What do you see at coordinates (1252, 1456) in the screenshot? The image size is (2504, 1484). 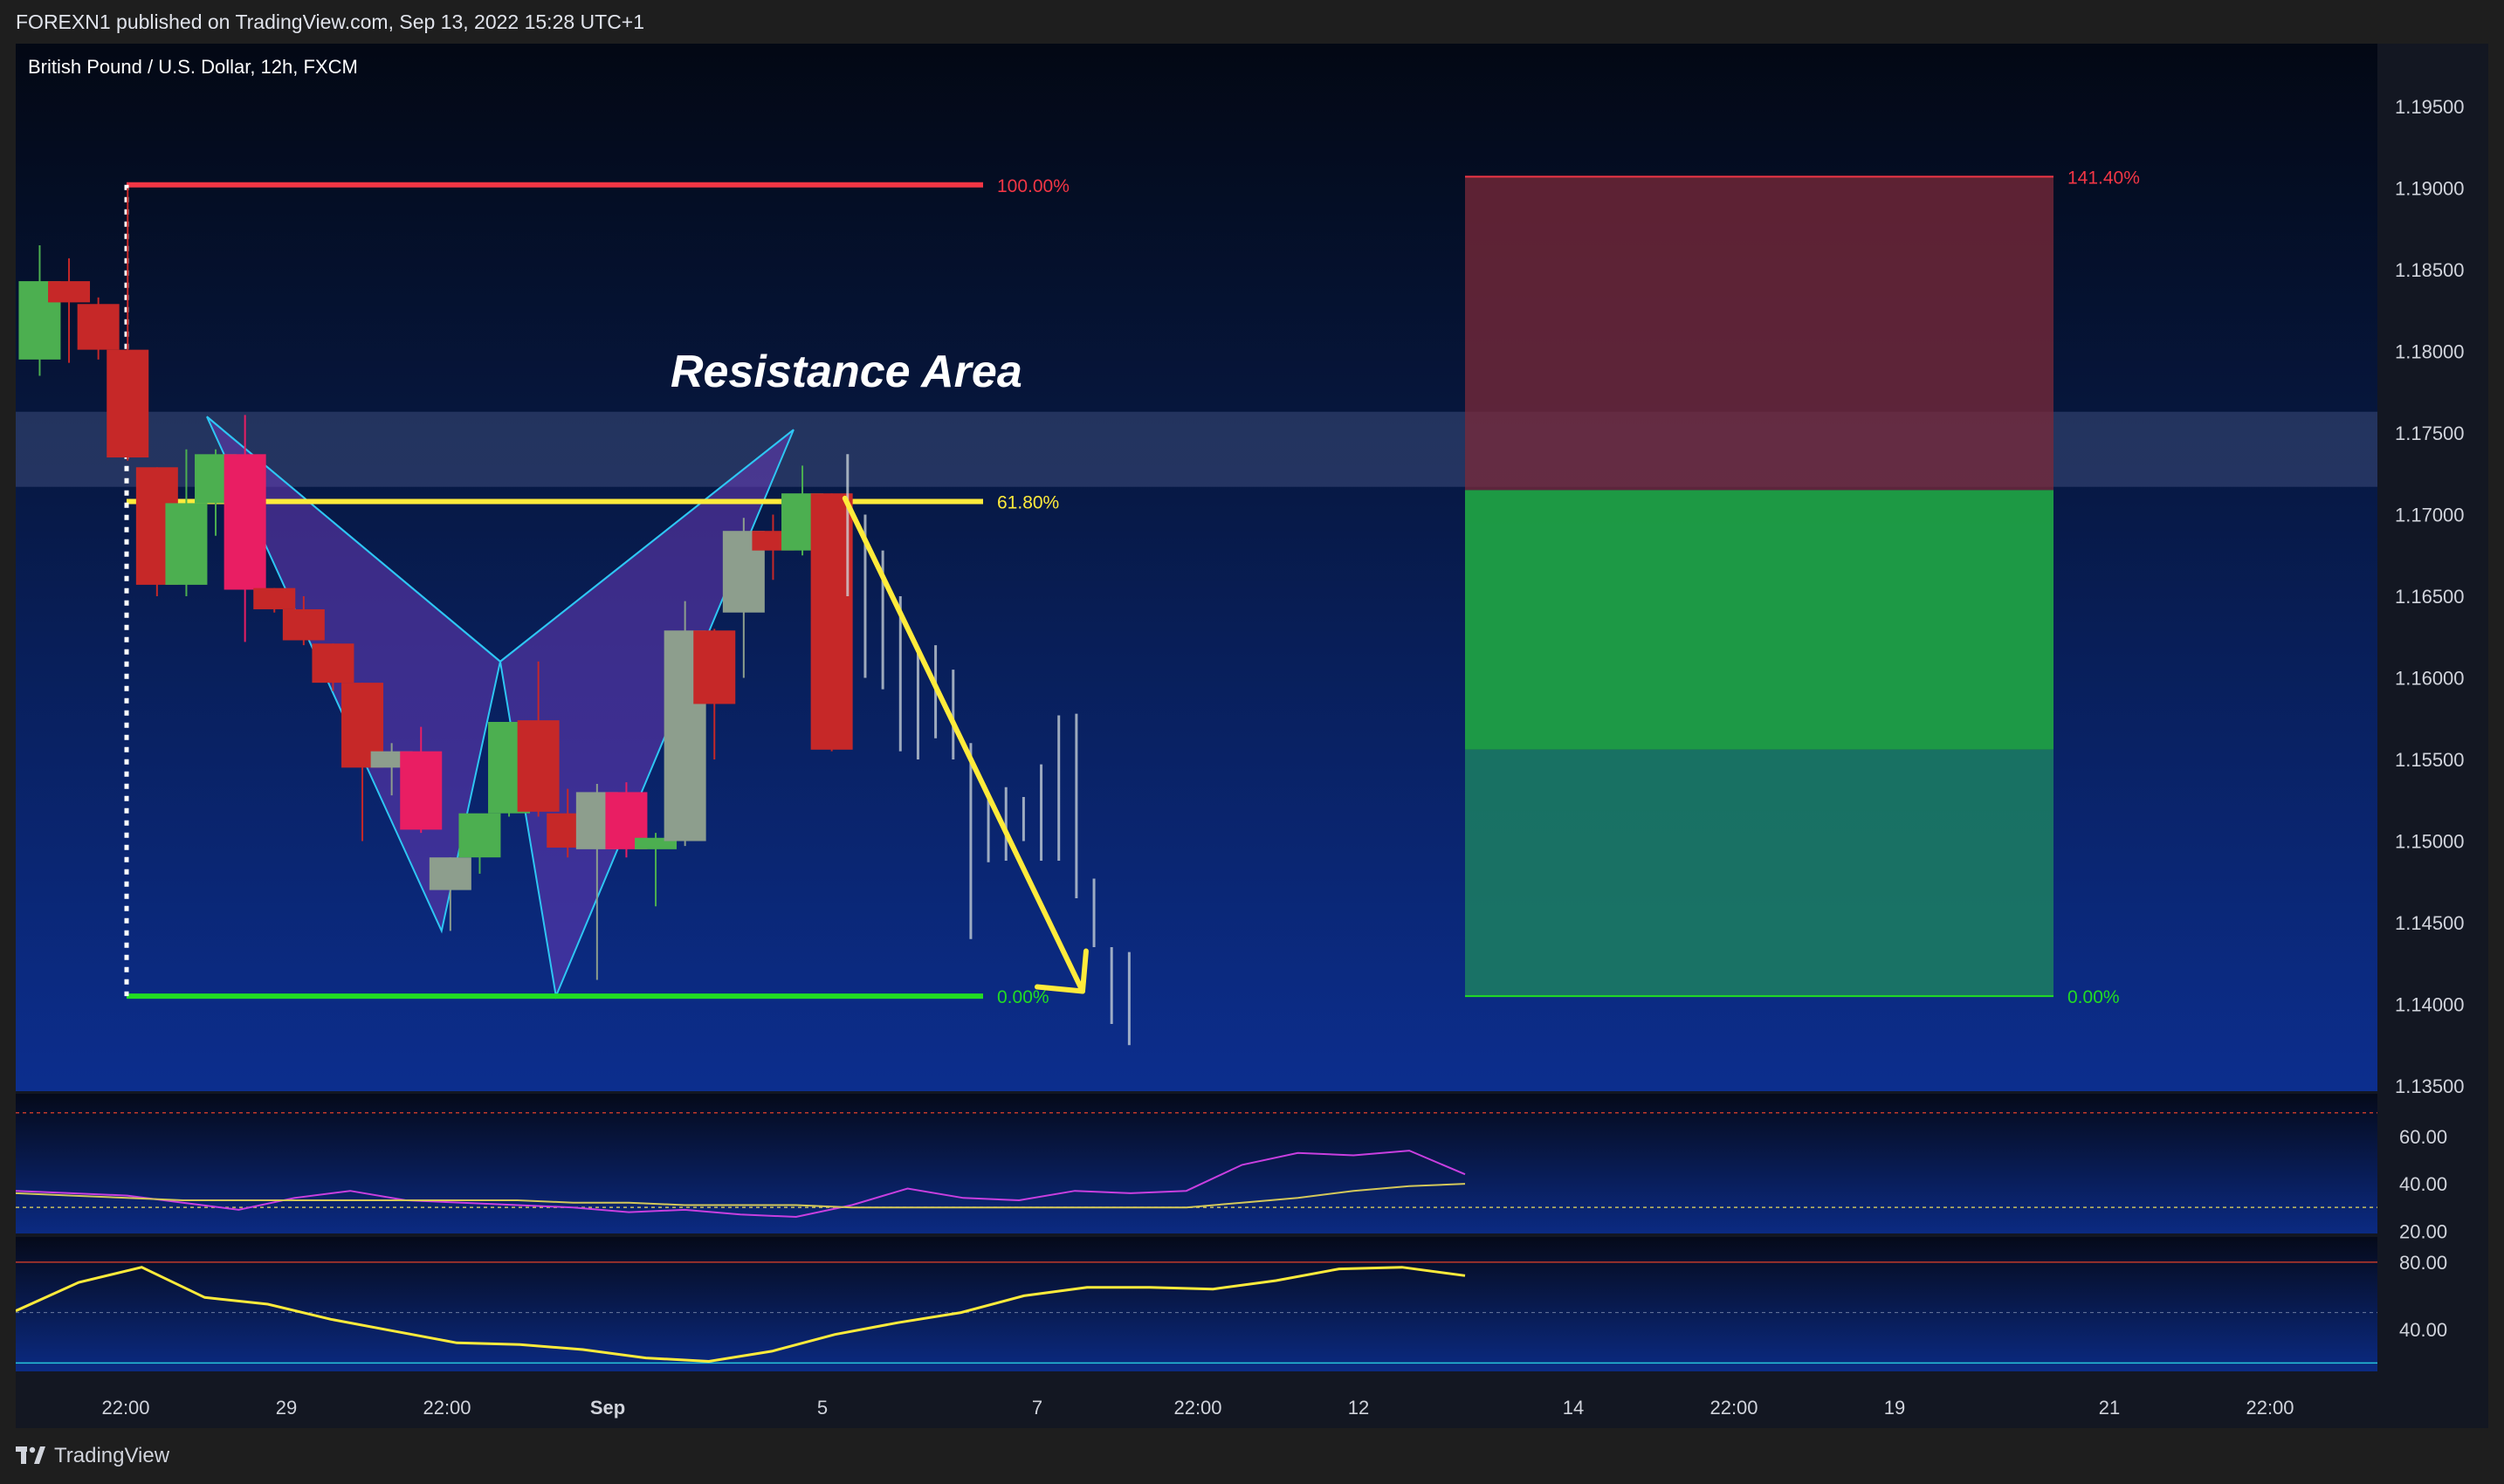 I see `footer: TradingView` at bounding box center [1252, 1456].